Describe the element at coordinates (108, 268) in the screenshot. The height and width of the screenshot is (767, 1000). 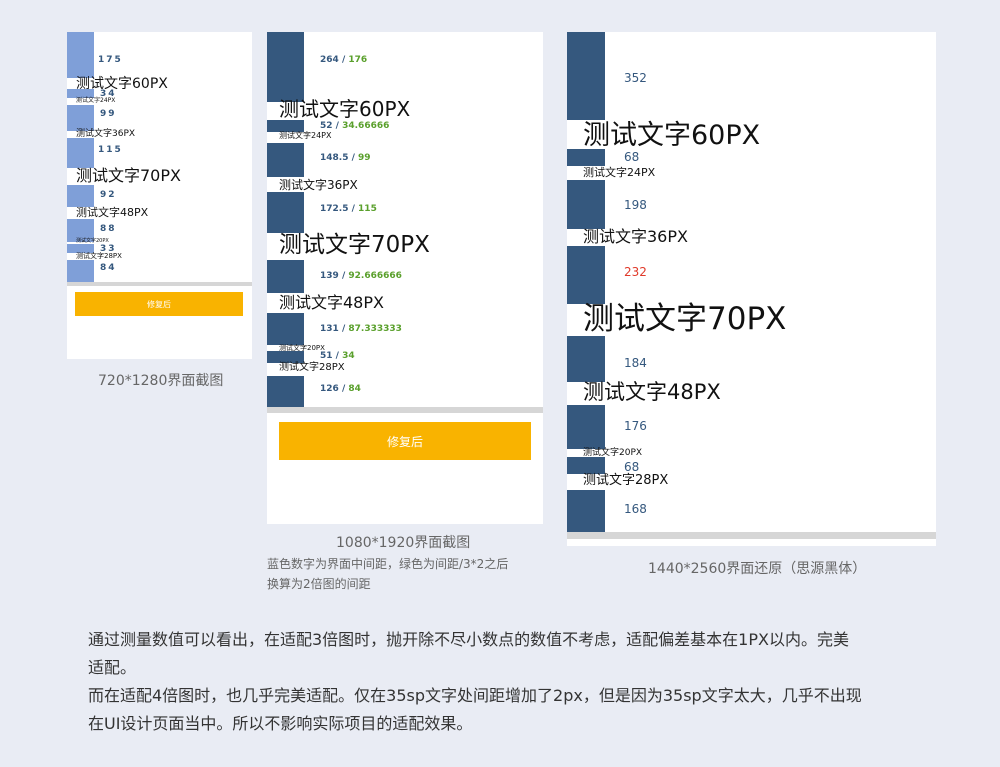
I see `spacing-value: 84` at that location.